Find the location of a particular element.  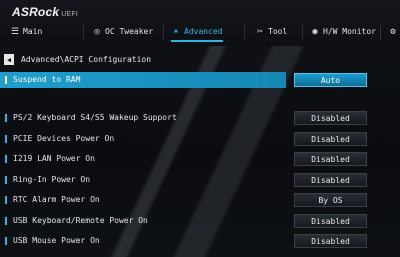

setting-ring-in-power-on: Ring-In Power On Disabled is located at coordinates (200, 180).